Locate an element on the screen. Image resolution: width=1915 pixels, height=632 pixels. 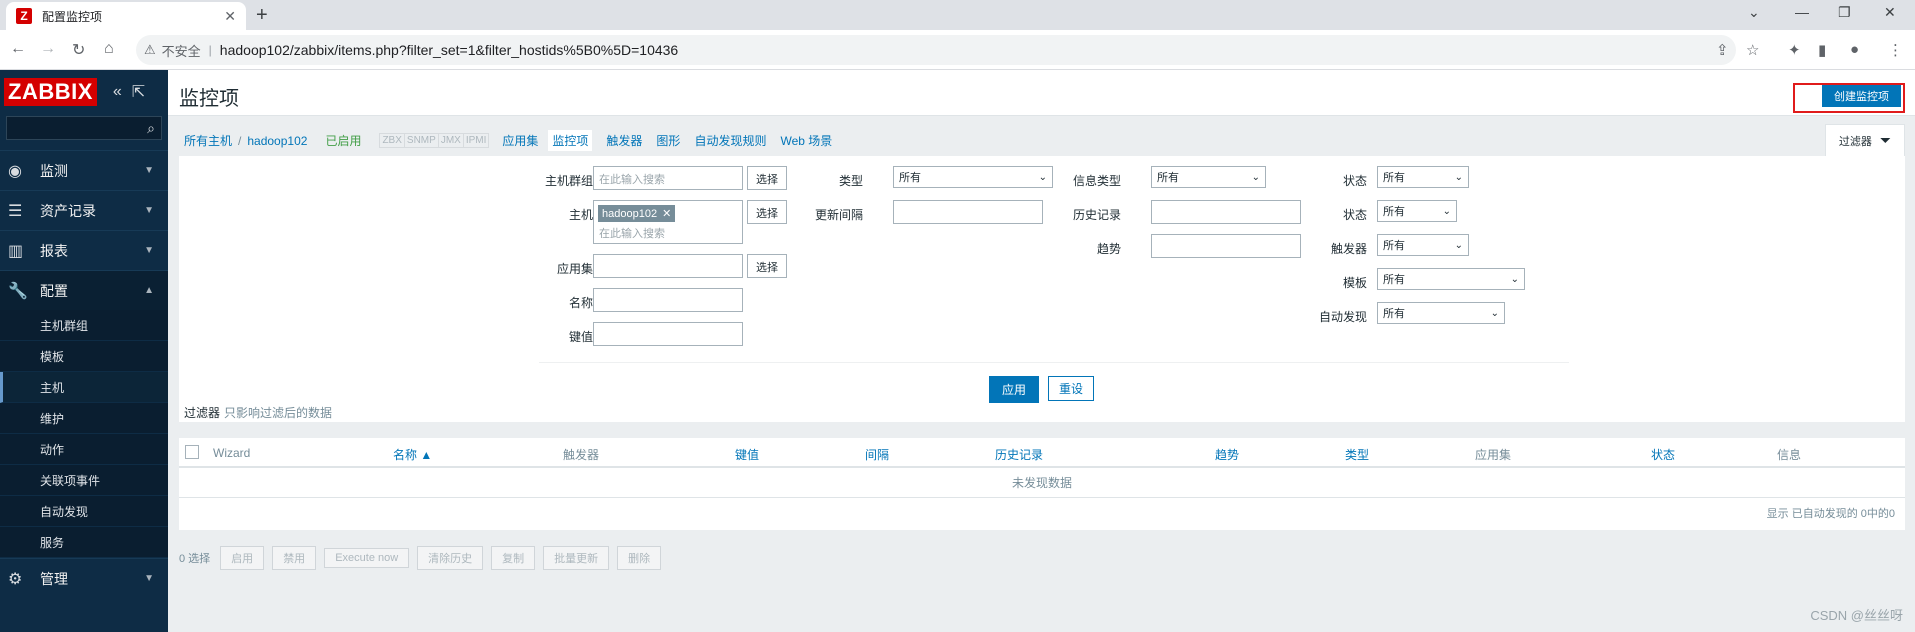
type-select: 所有 ⌄ is located at coordinates (973, 177).